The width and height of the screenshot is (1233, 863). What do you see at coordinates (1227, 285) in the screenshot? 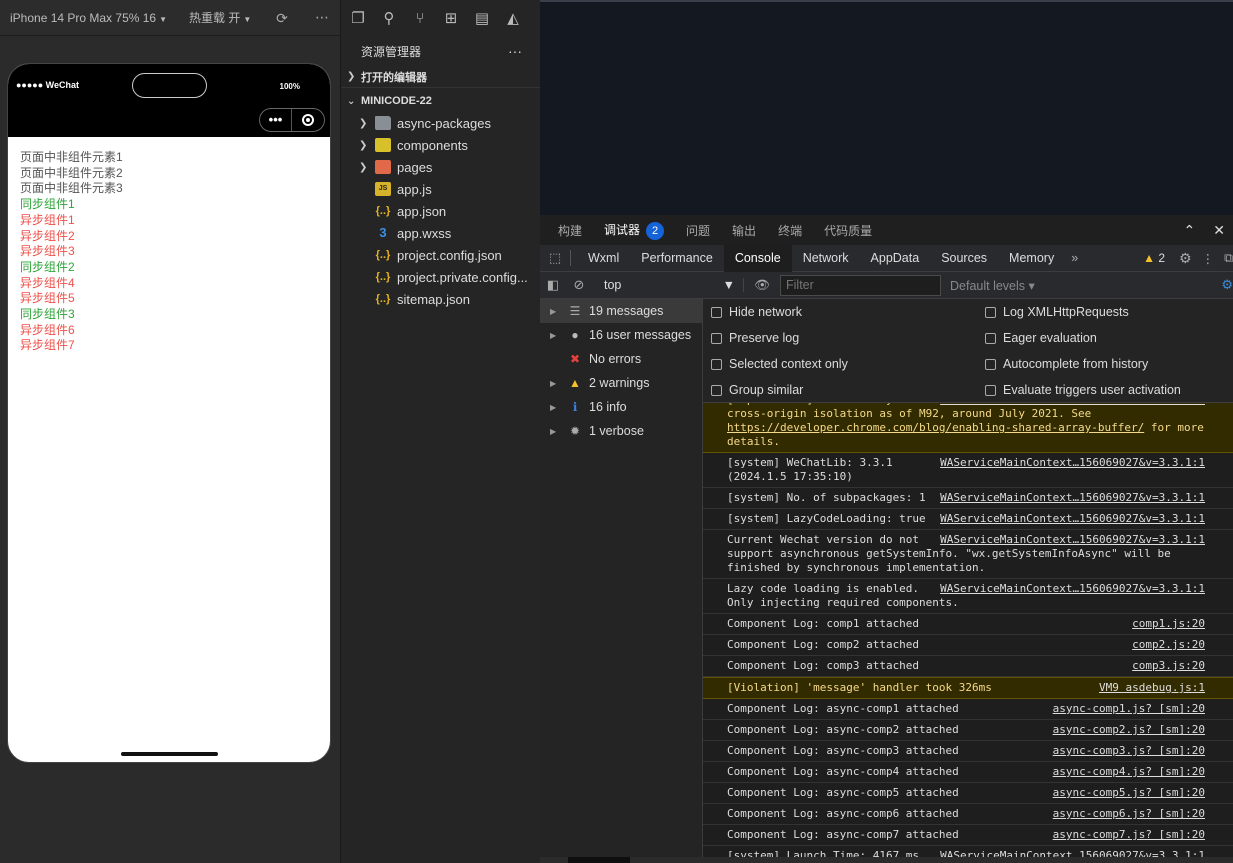
I see `settings-gear-icon: ⚙` at bounding box center [1227, 285].